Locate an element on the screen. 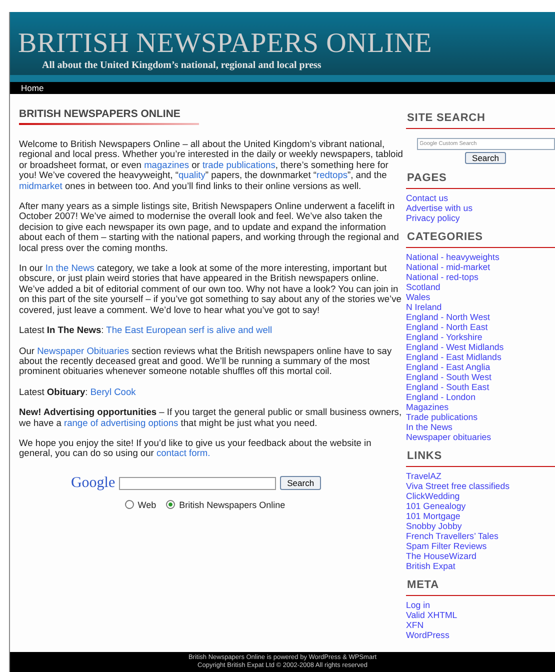  sidebar-link: England - South West is located at coordinates (449, 377).